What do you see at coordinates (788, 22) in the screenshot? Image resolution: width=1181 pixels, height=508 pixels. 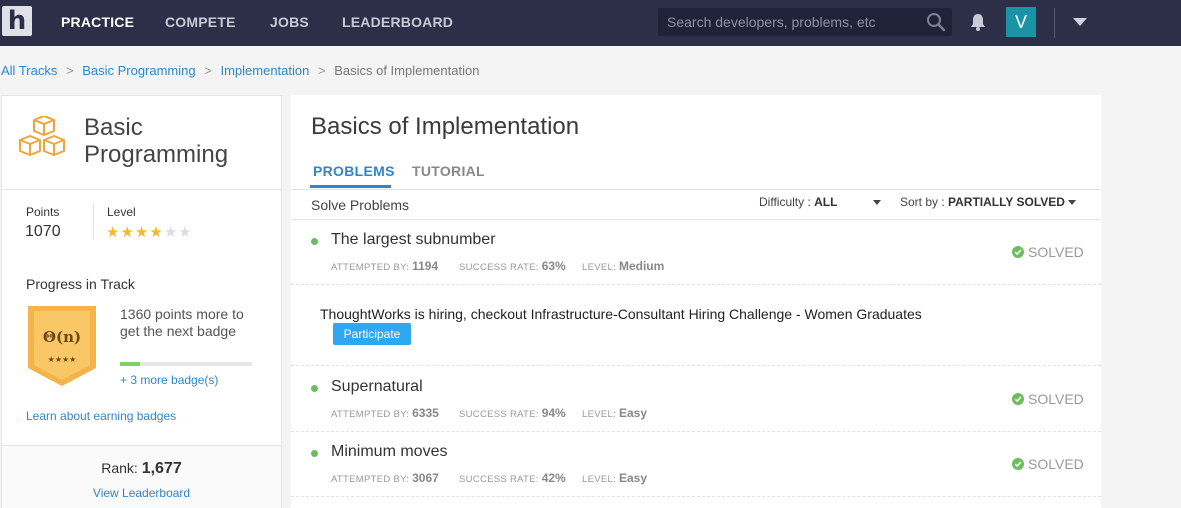 I see `search-input` at bounding box center [788, 22].